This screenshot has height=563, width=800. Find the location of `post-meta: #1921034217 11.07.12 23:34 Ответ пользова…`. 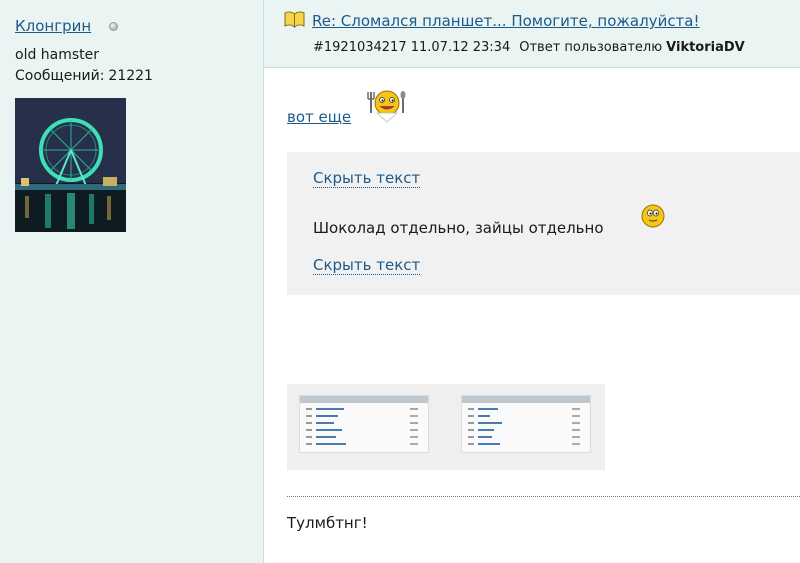

post-meta: #1921034217 11.07.12 23:34 Ответ пользова… is located at coordinates (529, 47).